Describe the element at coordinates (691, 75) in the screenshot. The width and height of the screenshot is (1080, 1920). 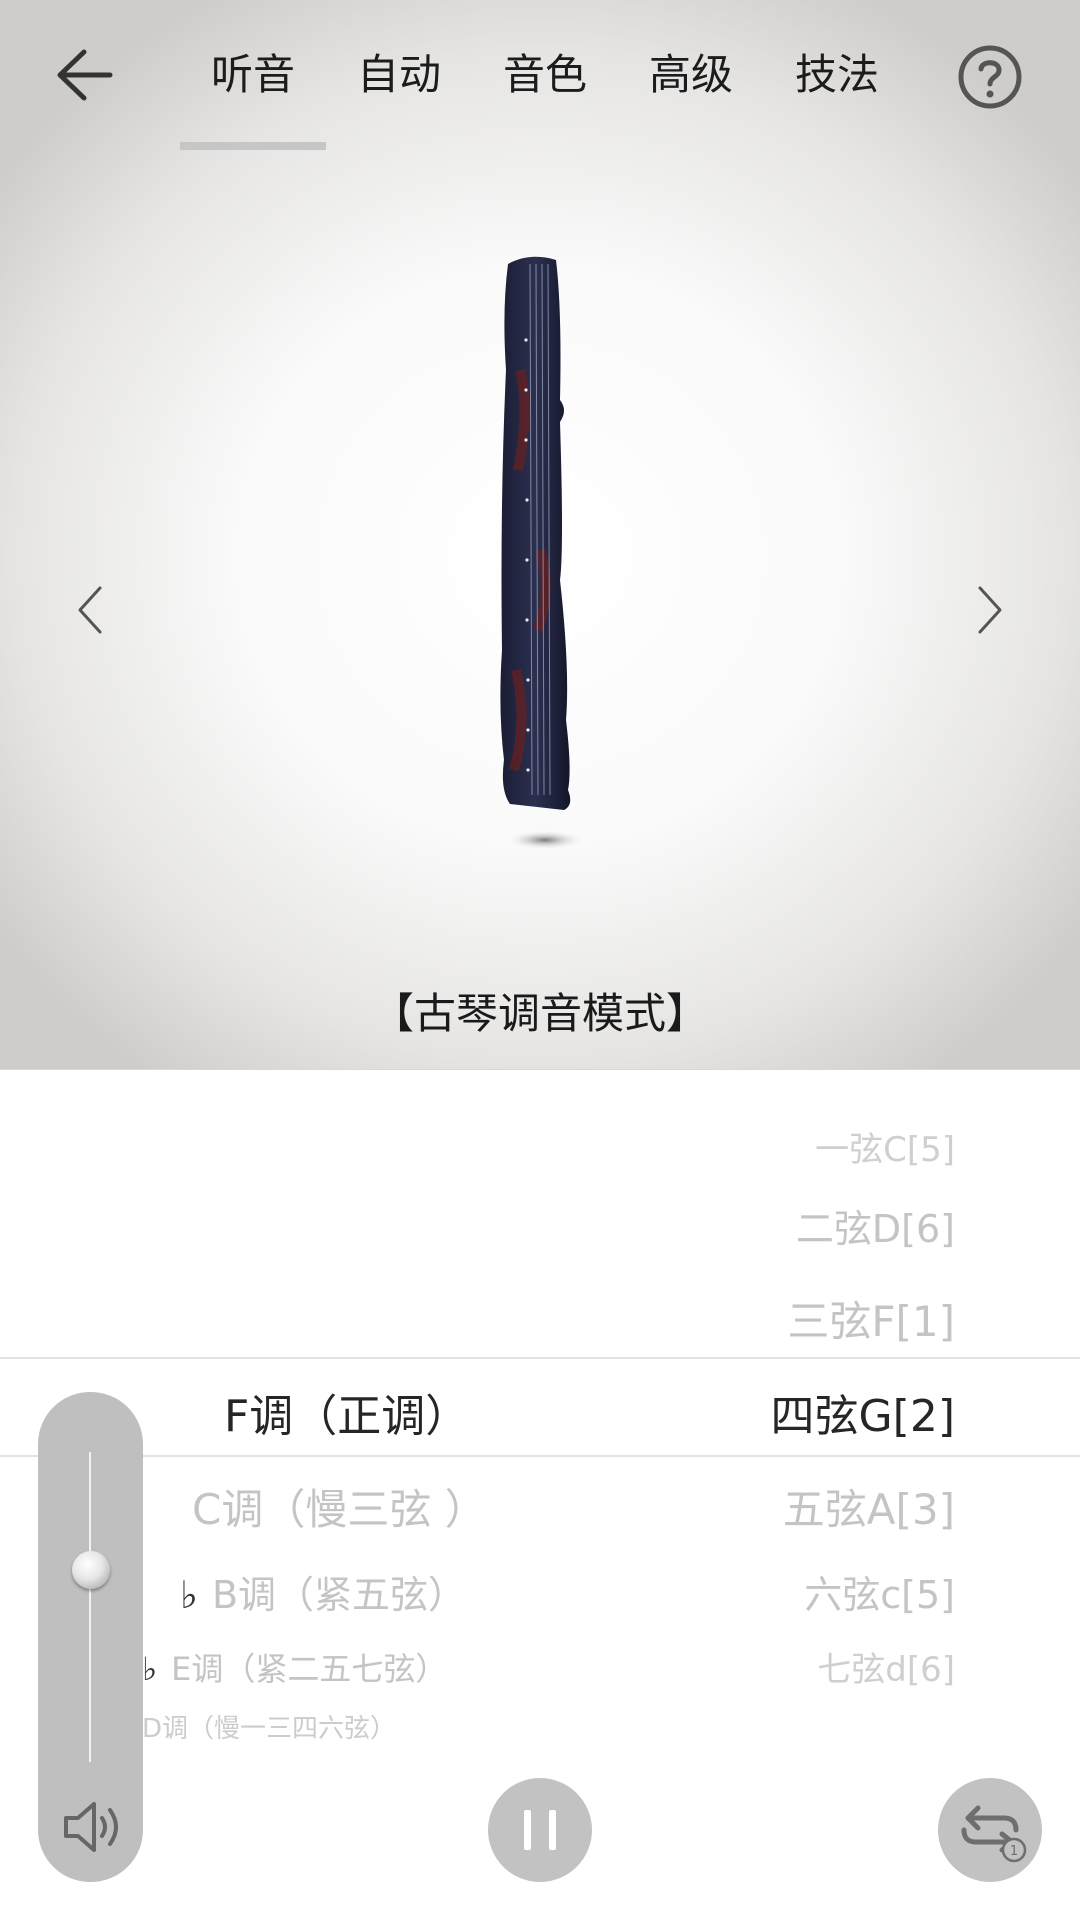
I see `tab-advanced: 高级` at that location.